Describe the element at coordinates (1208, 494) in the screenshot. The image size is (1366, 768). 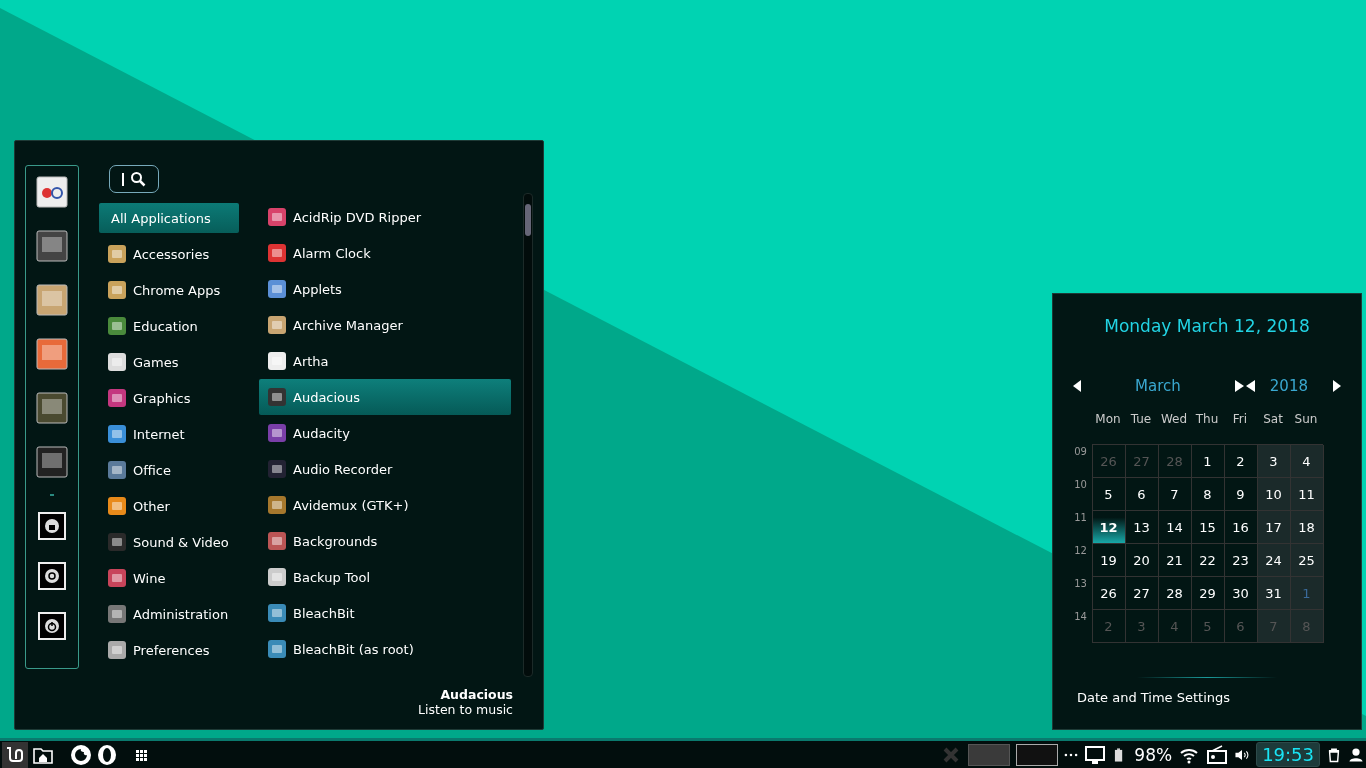
I see `calendar-day: 8` at that location.